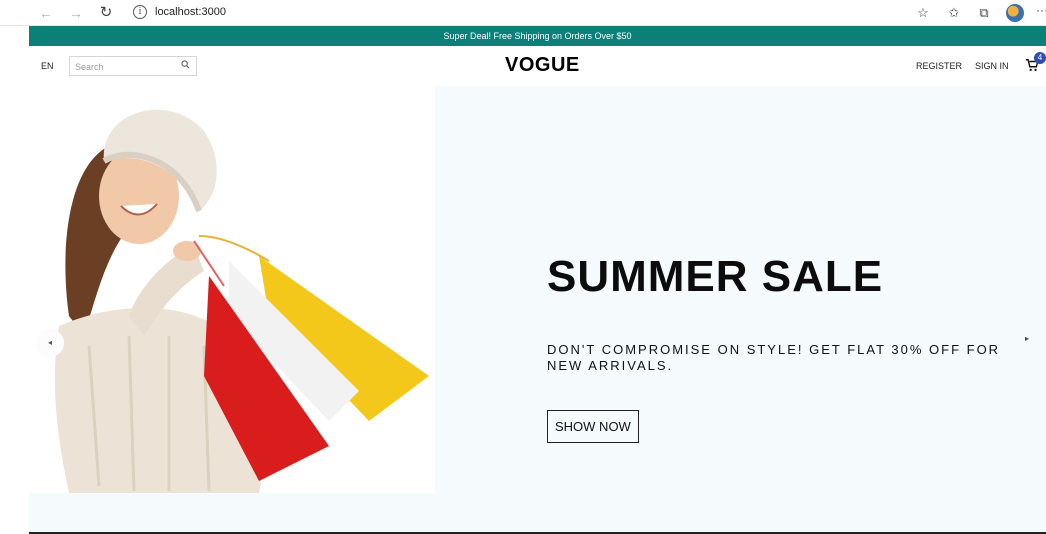 This screenshot has height=534, width=1046. I want to click on show-now-button: SHOW NOW, so click(593, 426).